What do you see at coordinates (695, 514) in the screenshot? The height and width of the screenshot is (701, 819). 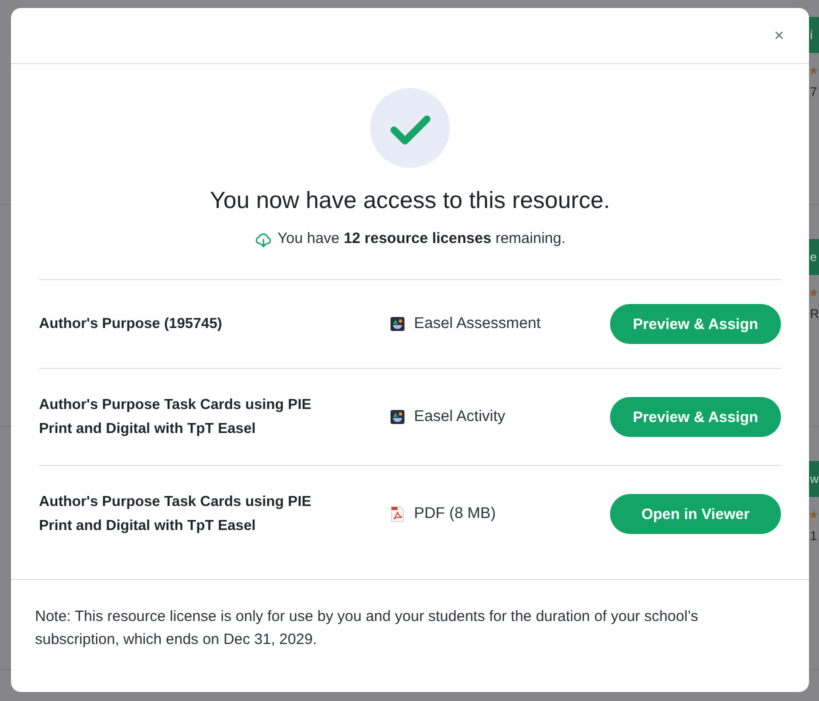 I see `open-viewer-button: Open in Viewer` at bounding box center [695, 514].